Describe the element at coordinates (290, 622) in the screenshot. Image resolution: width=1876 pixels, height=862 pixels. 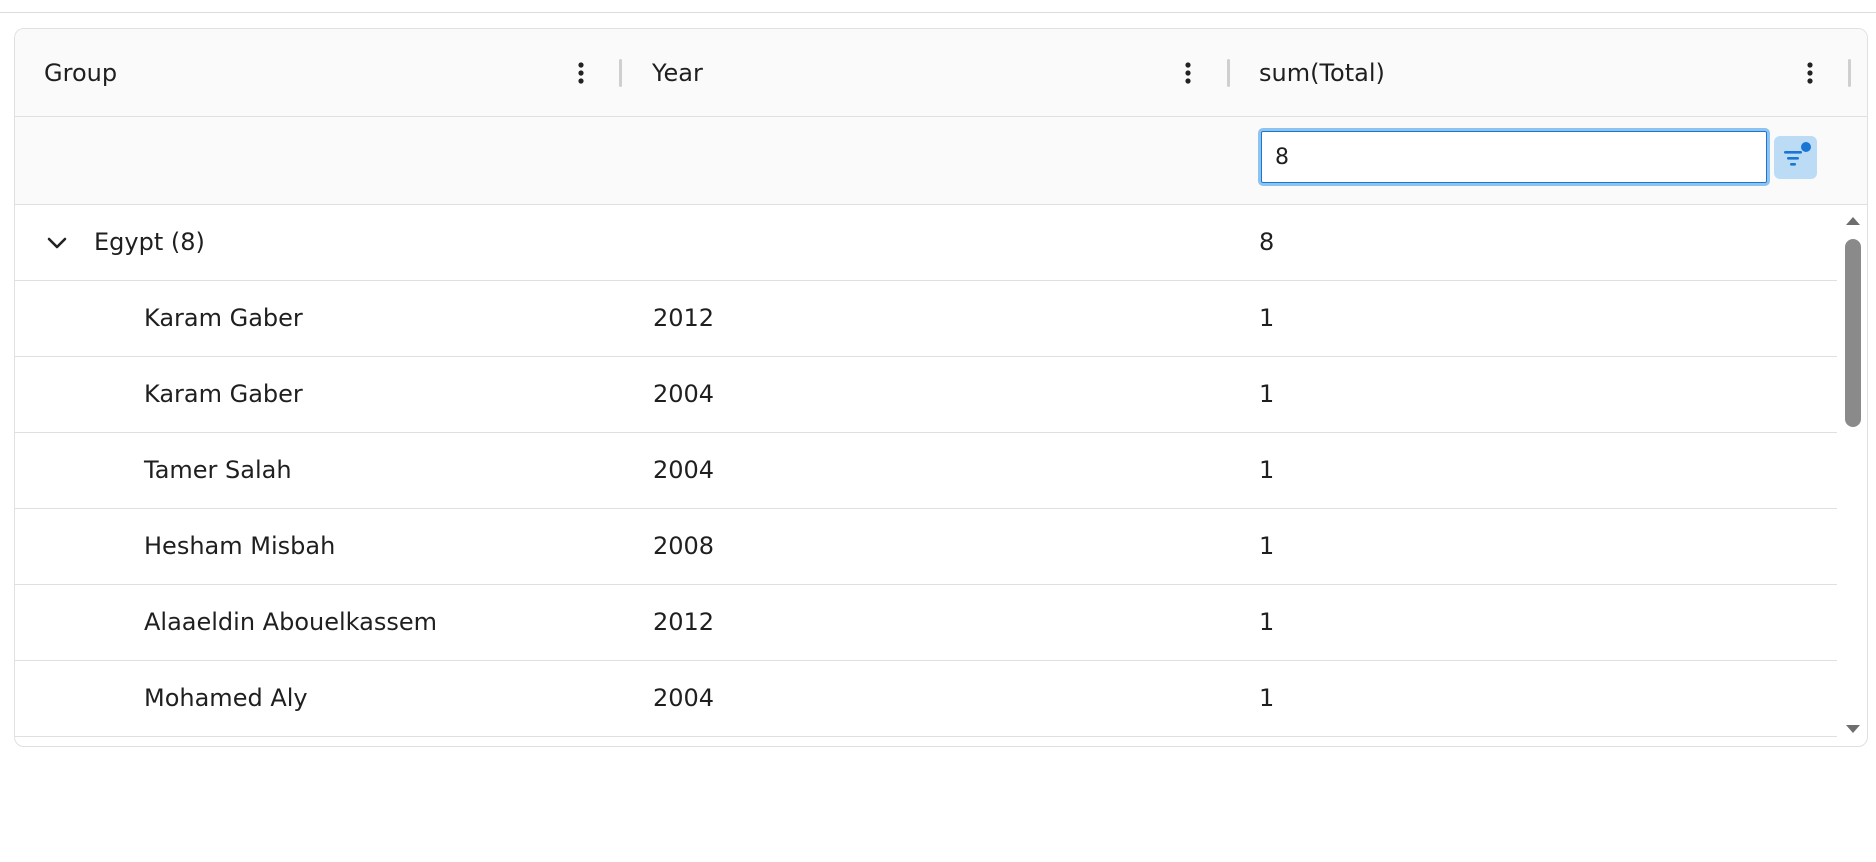
I see `cell-group: Alaaeldin Abouelkassem` at that location.